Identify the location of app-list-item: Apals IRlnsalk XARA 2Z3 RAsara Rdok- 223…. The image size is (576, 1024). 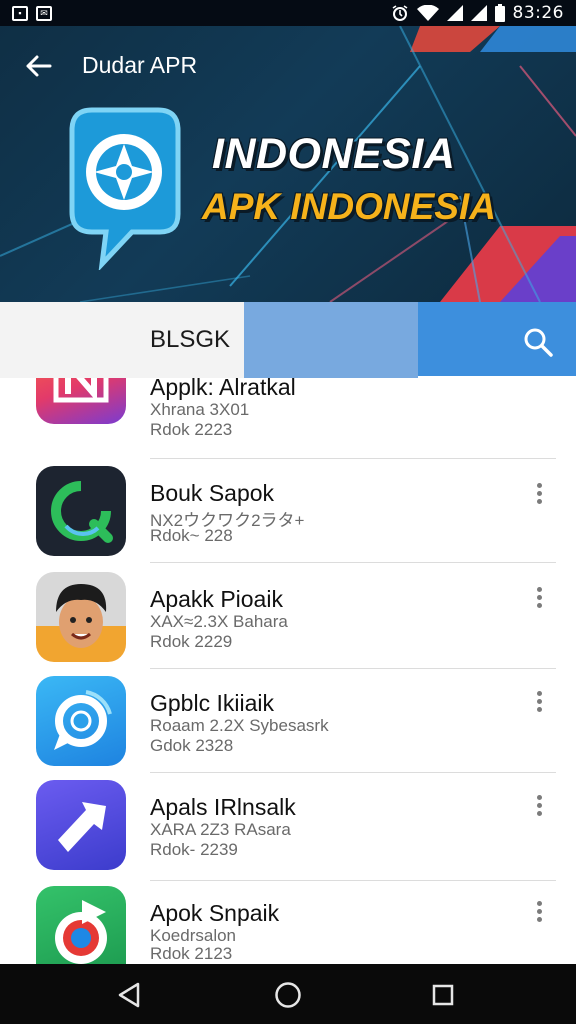
(288, 830).